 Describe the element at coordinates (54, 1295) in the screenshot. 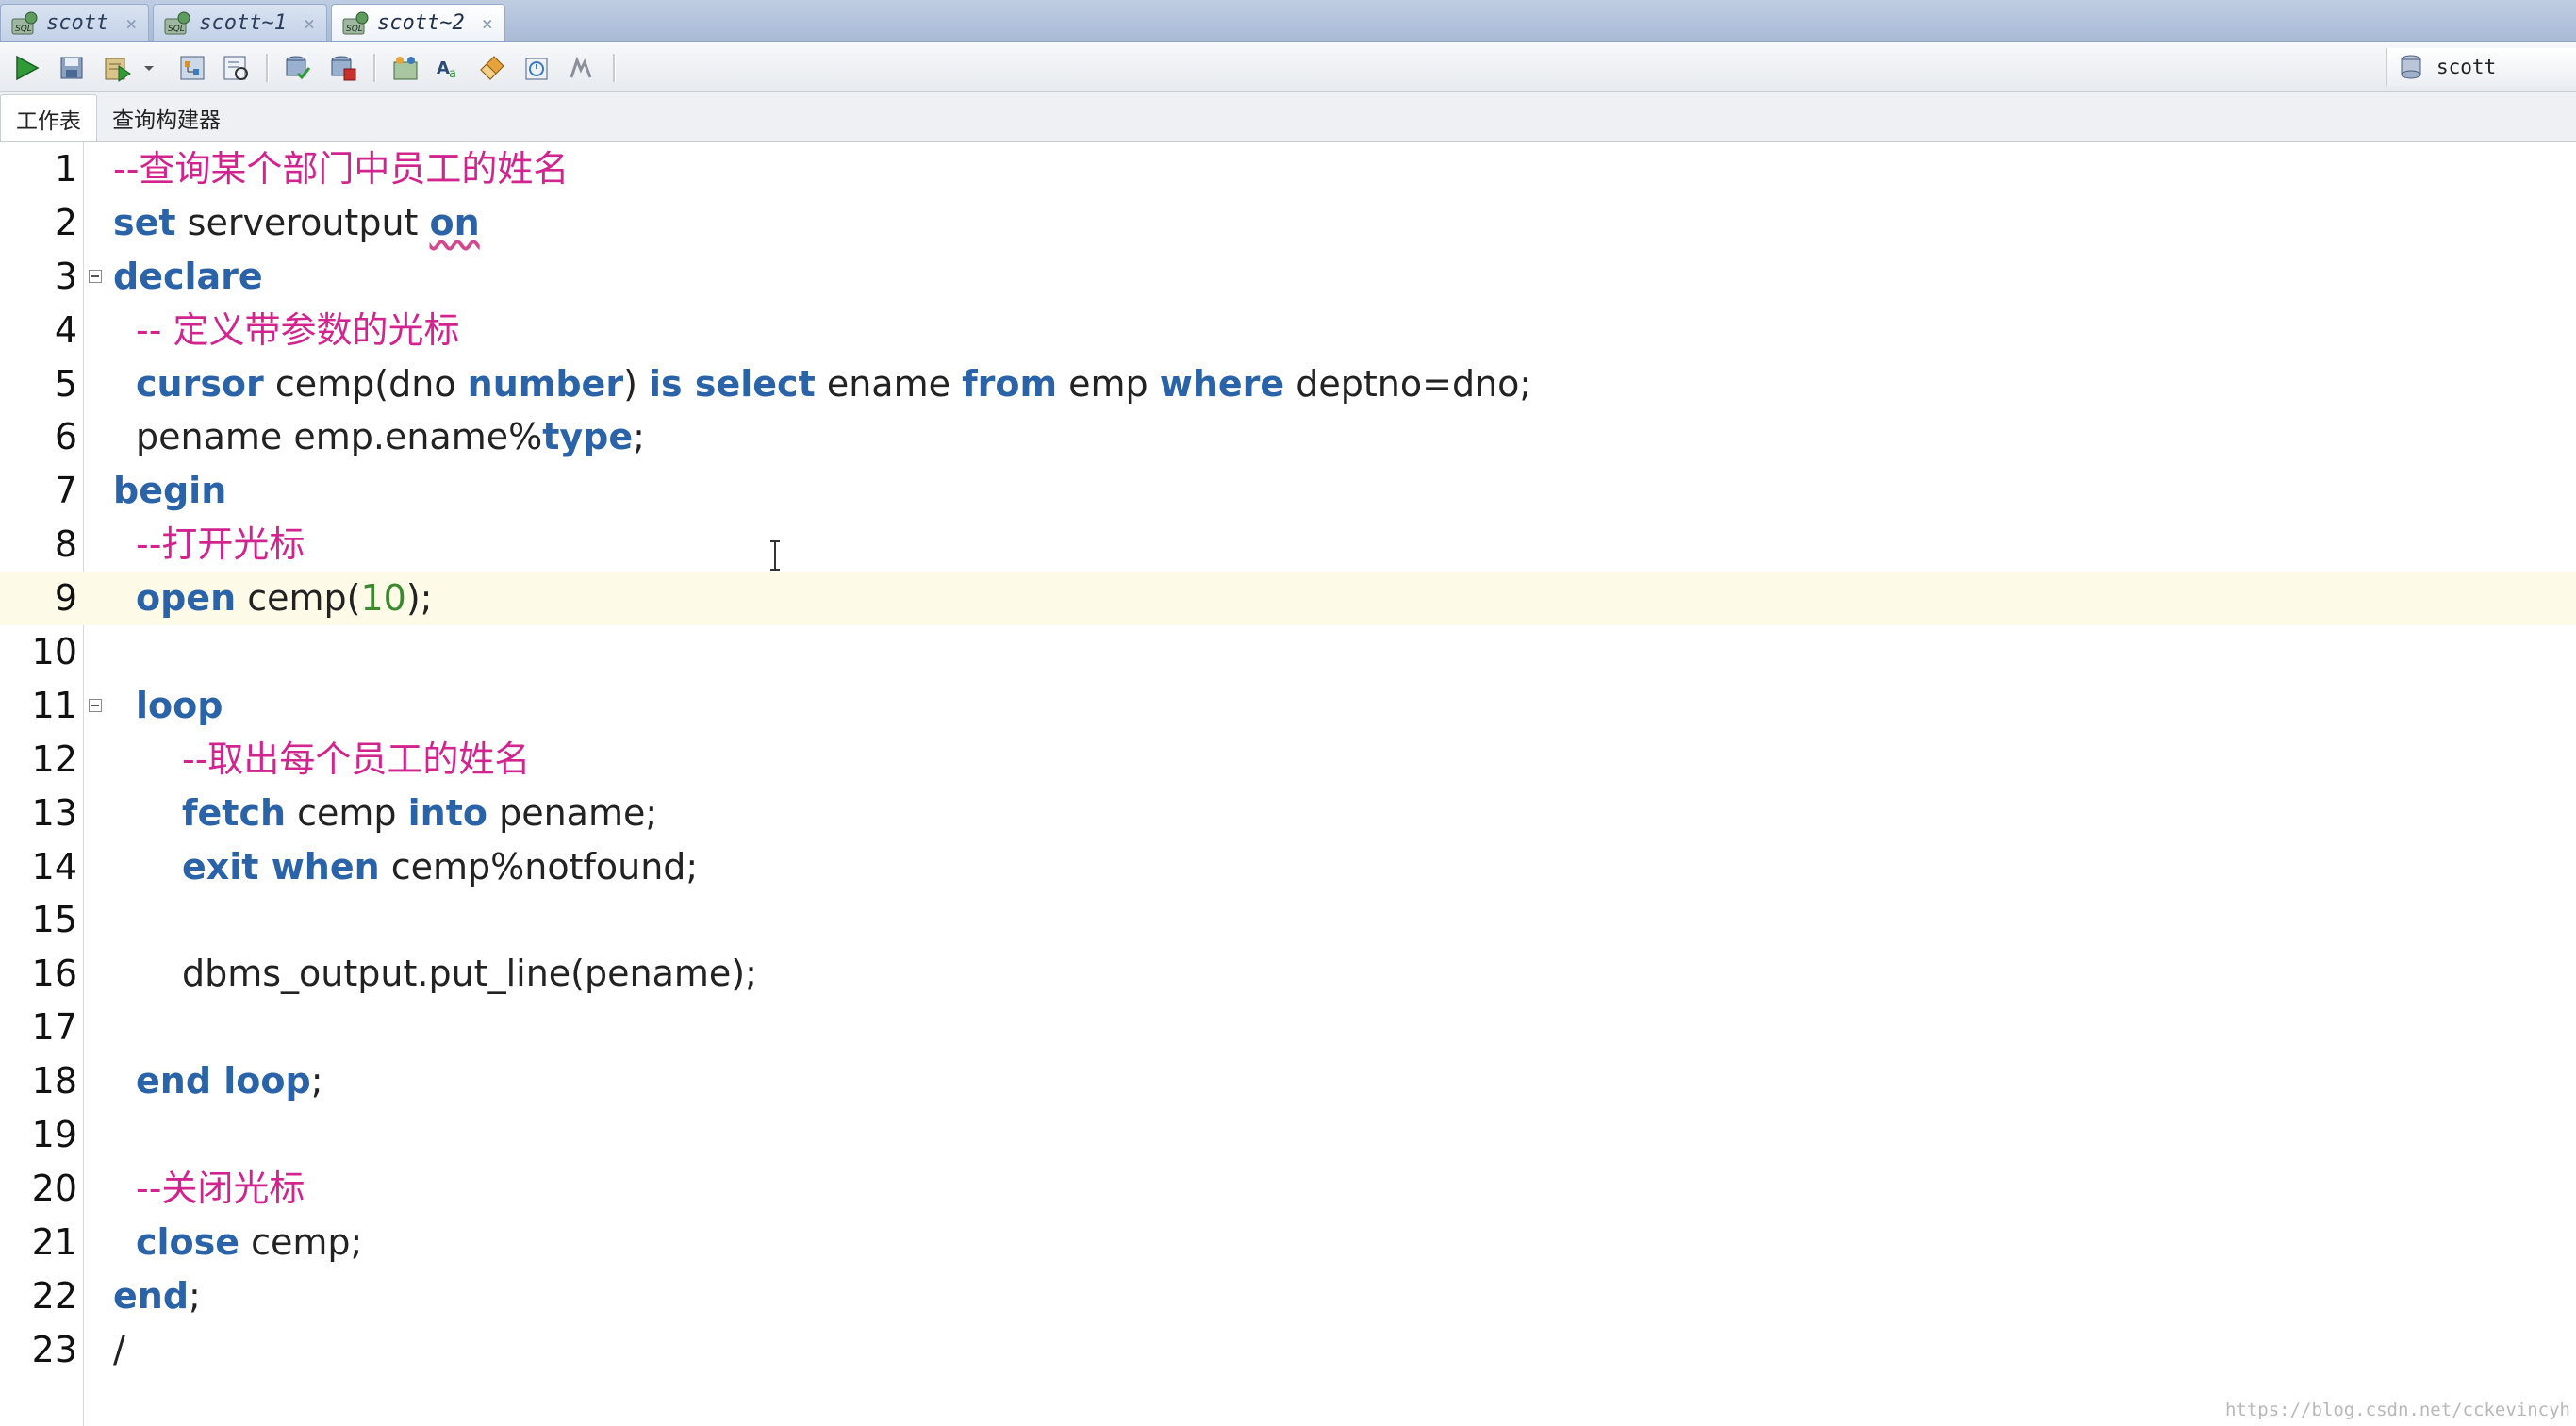

I see `line-number: 22` at that location.